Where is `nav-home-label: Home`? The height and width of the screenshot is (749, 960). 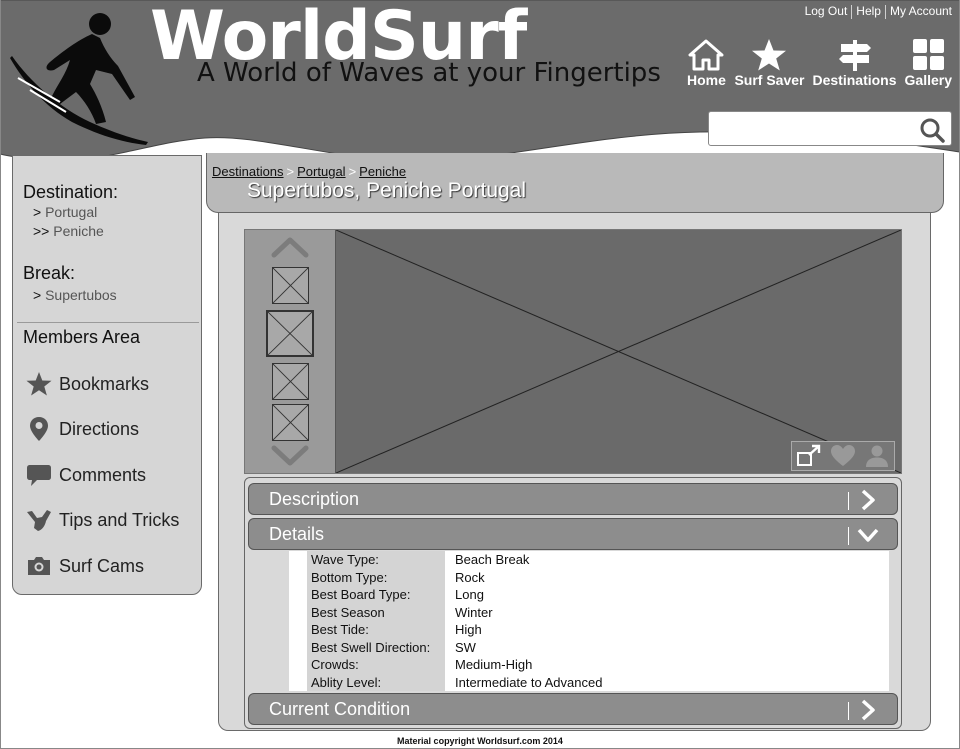 nav-home-label: Home is located at coordinates (706, 80).